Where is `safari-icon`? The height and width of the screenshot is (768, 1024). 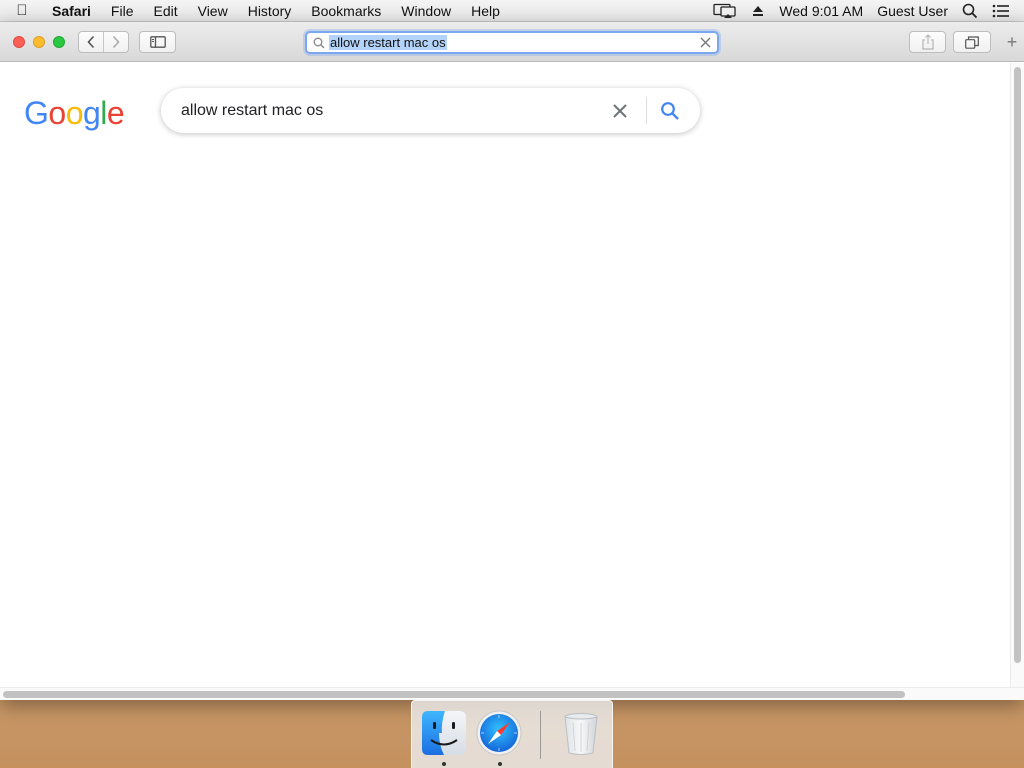
safari-icon is located at coordinates (499, 733).